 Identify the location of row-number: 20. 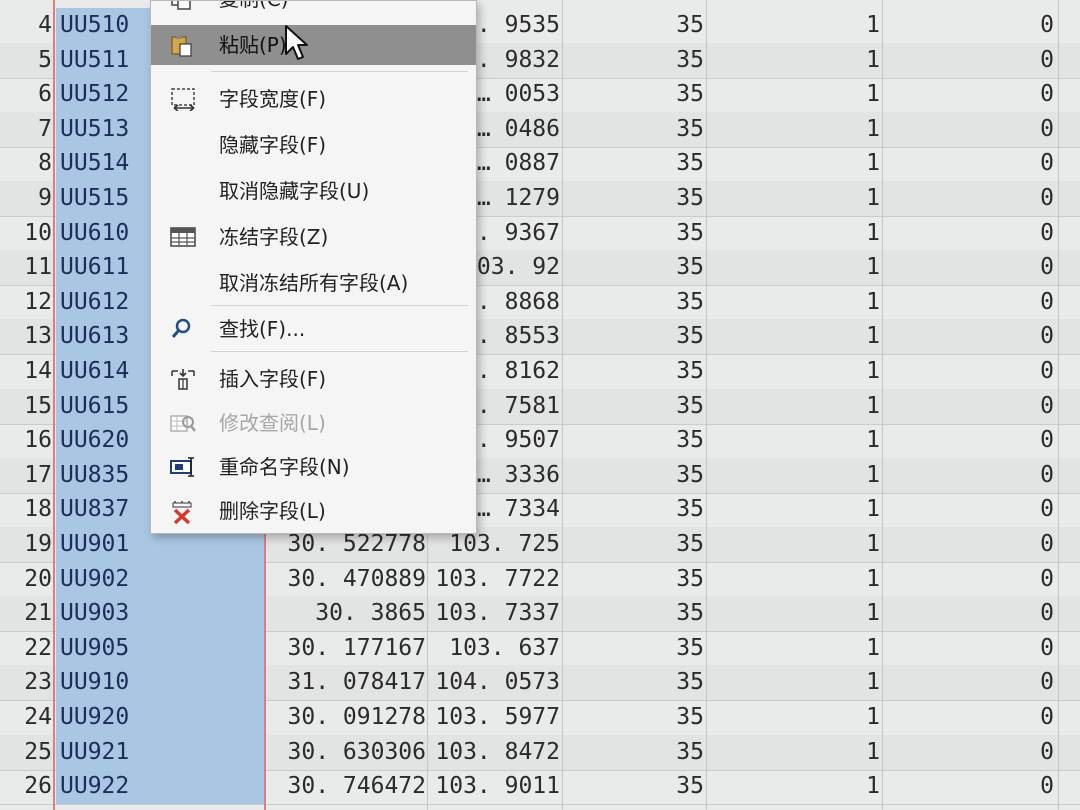
(26, 579).